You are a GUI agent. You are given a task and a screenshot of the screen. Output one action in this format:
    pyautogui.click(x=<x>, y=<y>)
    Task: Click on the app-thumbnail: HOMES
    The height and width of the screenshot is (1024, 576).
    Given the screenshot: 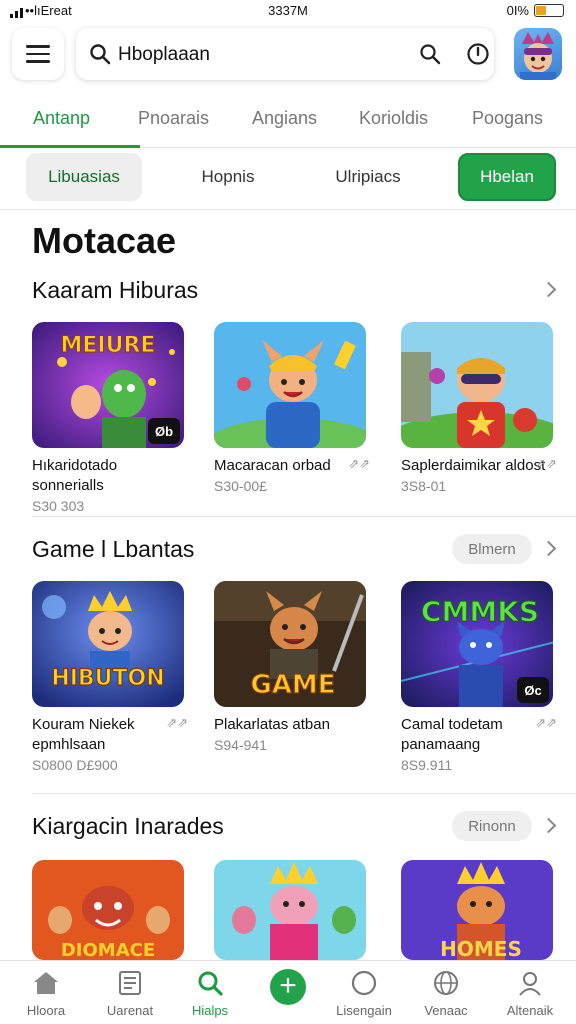 What is the action you would take?
    pyautogui.click(x=477, y=910)
    